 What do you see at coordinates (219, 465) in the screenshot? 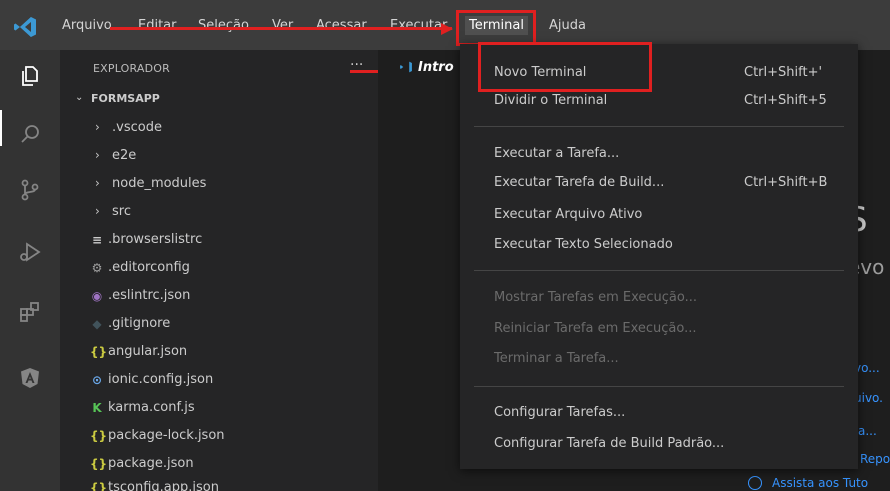
I see `tree-file-package-json: {} package.json` at bounding box center [219, 465].